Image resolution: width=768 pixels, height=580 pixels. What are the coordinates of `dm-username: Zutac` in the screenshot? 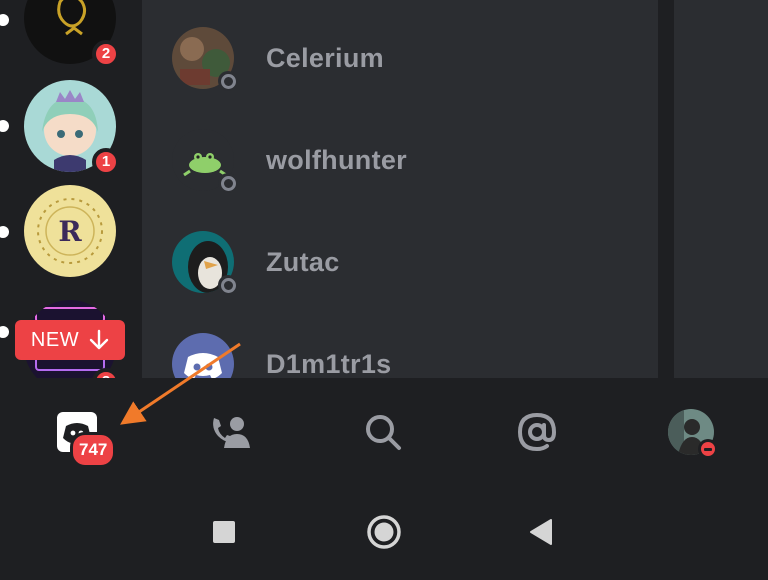 It's located at (303, 261).